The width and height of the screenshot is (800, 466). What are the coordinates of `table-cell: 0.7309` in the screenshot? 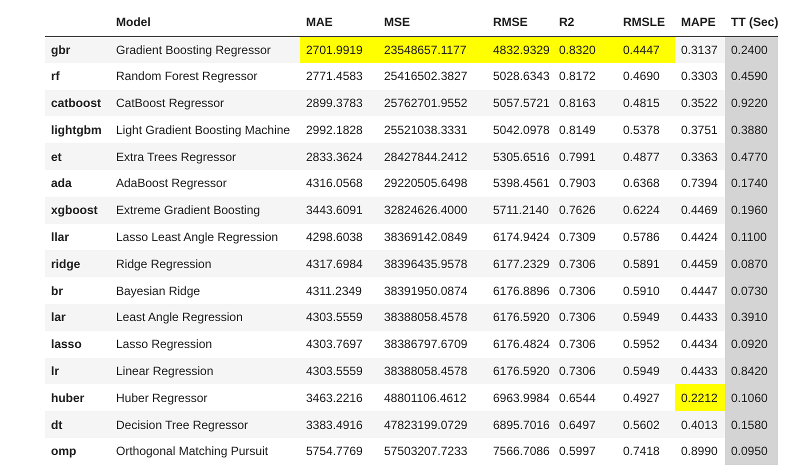 It's located at (585, 237).